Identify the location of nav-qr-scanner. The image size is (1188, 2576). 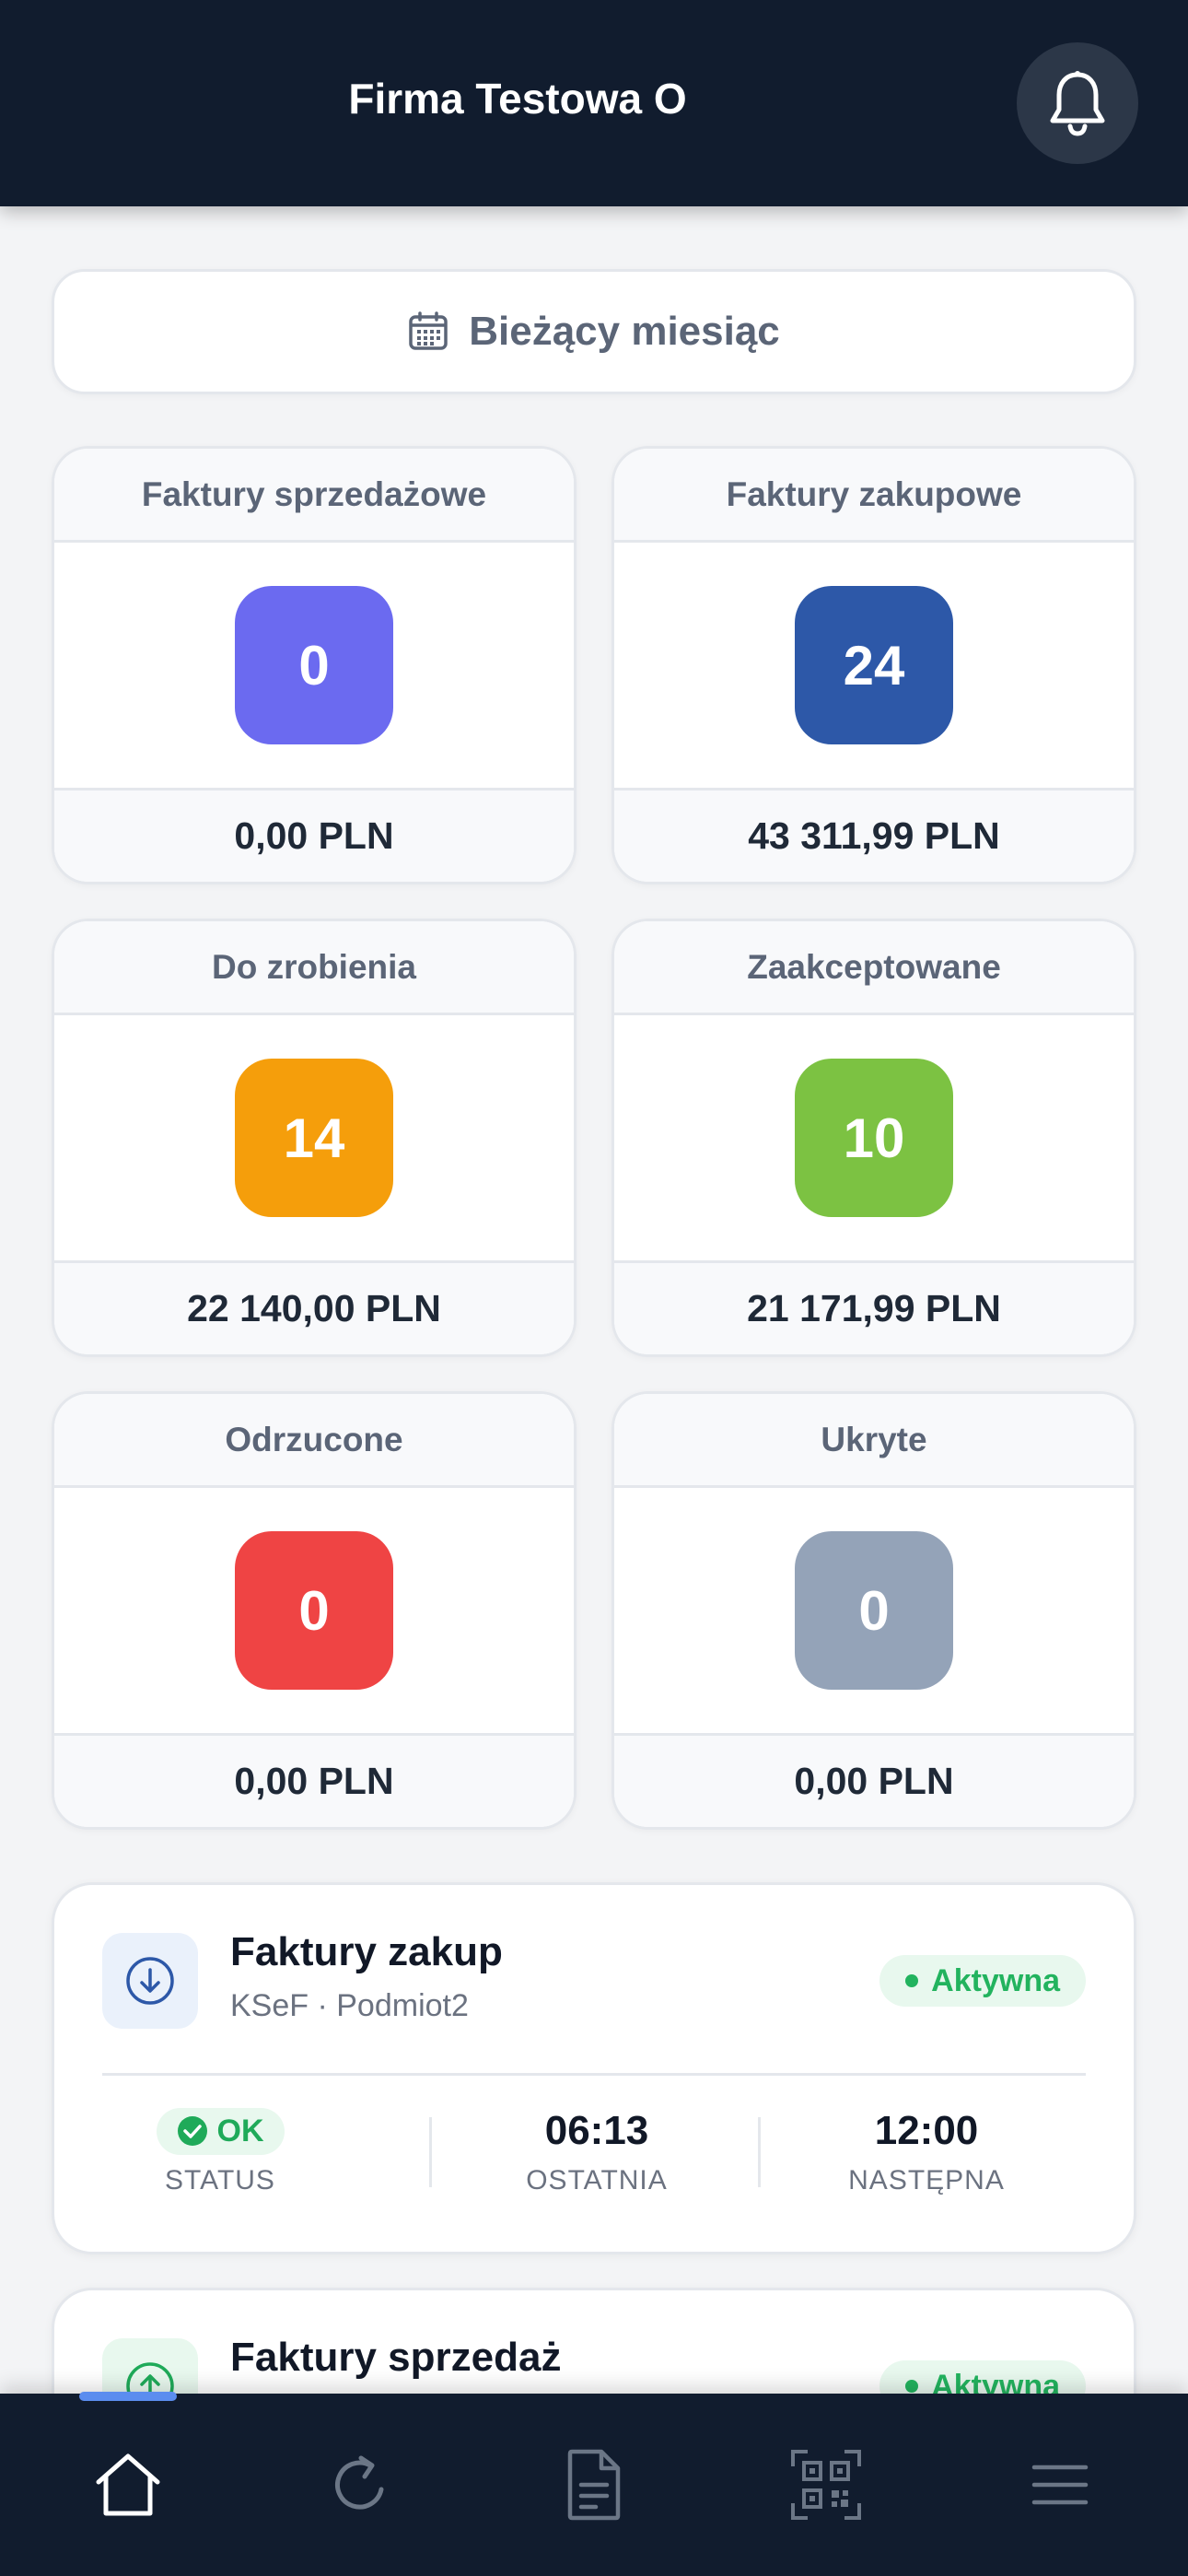
(826, 2485).